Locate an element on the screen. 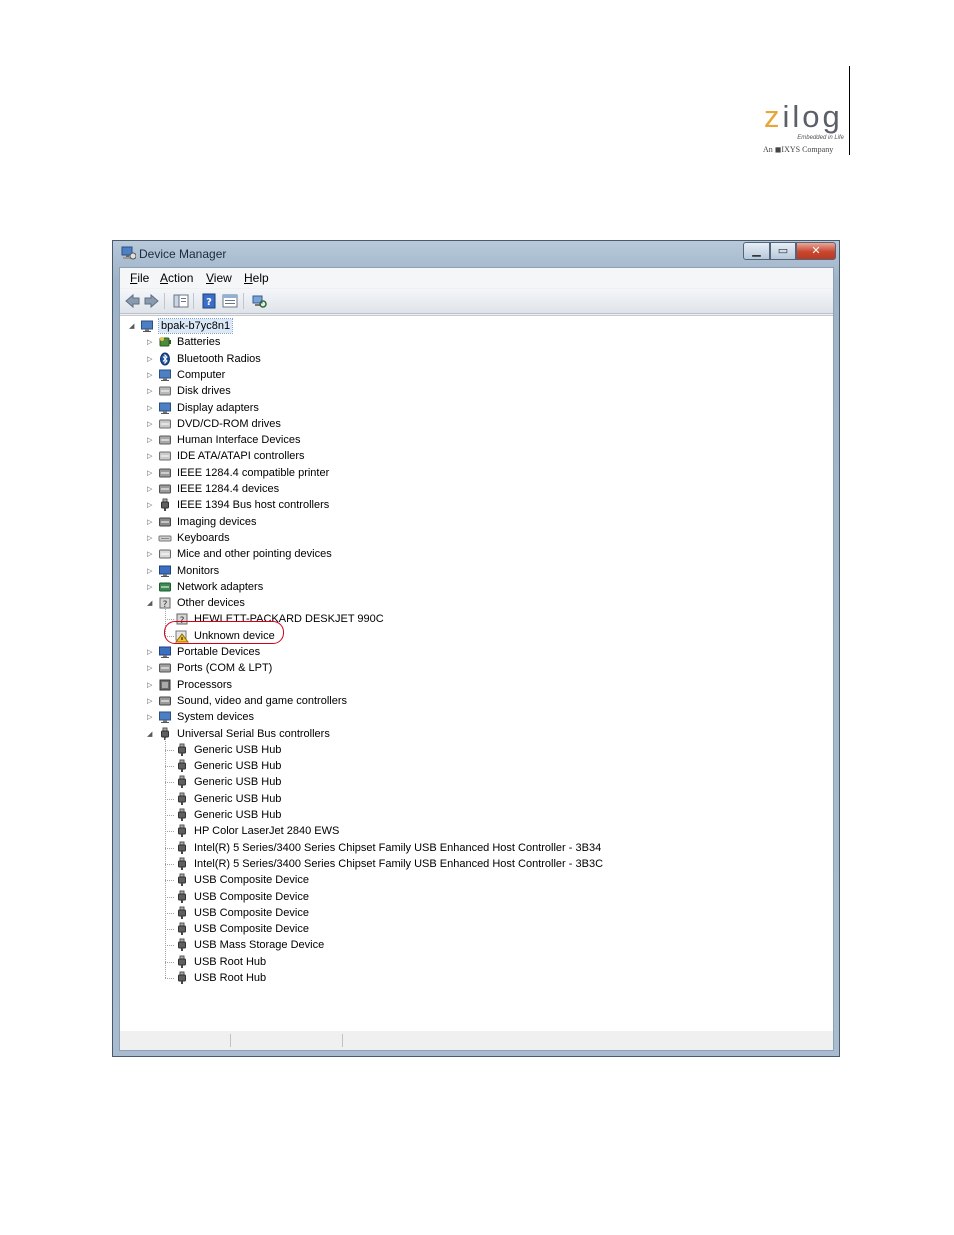 The height and width of the screenshot is (1235, 954). tree-guide-line is located at coordinates (169, 913).